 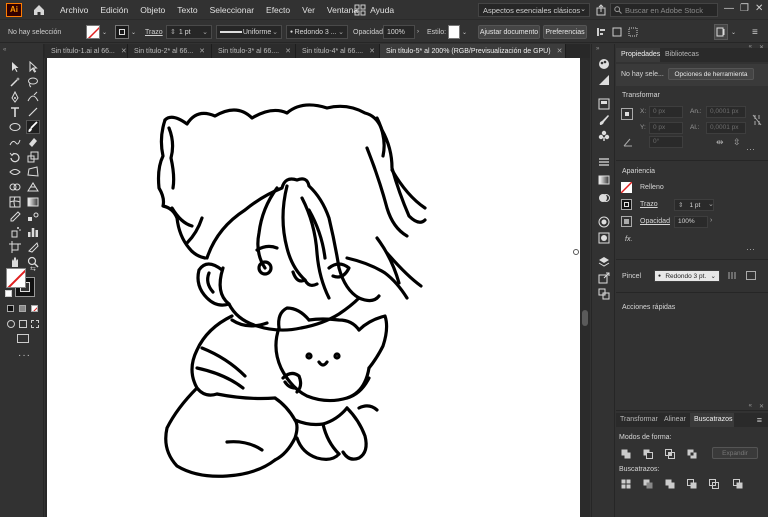 What do you see at coordinates (617, 32) in the screenshot?
I see `transform-icon` at bounding box center [617, 32].